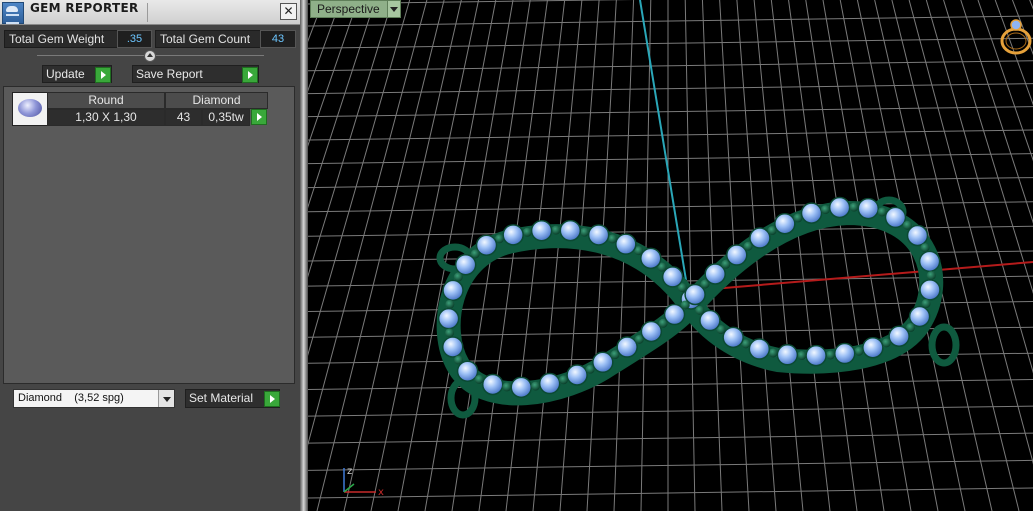  What do you see at coordinates (106, 117) in the screenshot?
I see `gem-size-cell: 1,30 X 1,30` at bounding box center [106, 117].